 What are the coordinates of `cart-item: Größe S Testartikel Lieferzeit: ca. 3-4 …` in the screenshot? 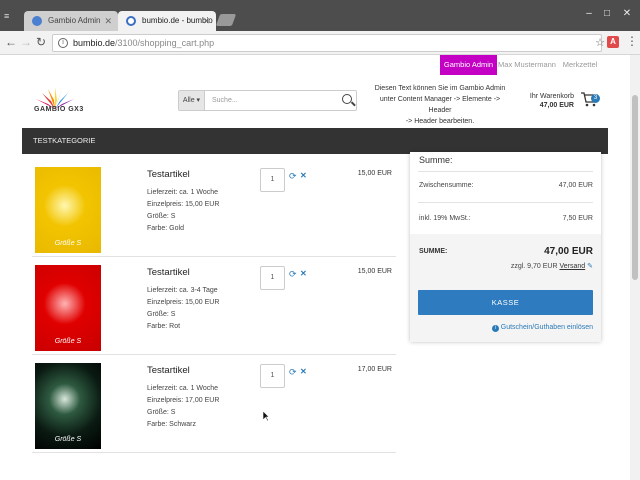 It's located at (214, 306).